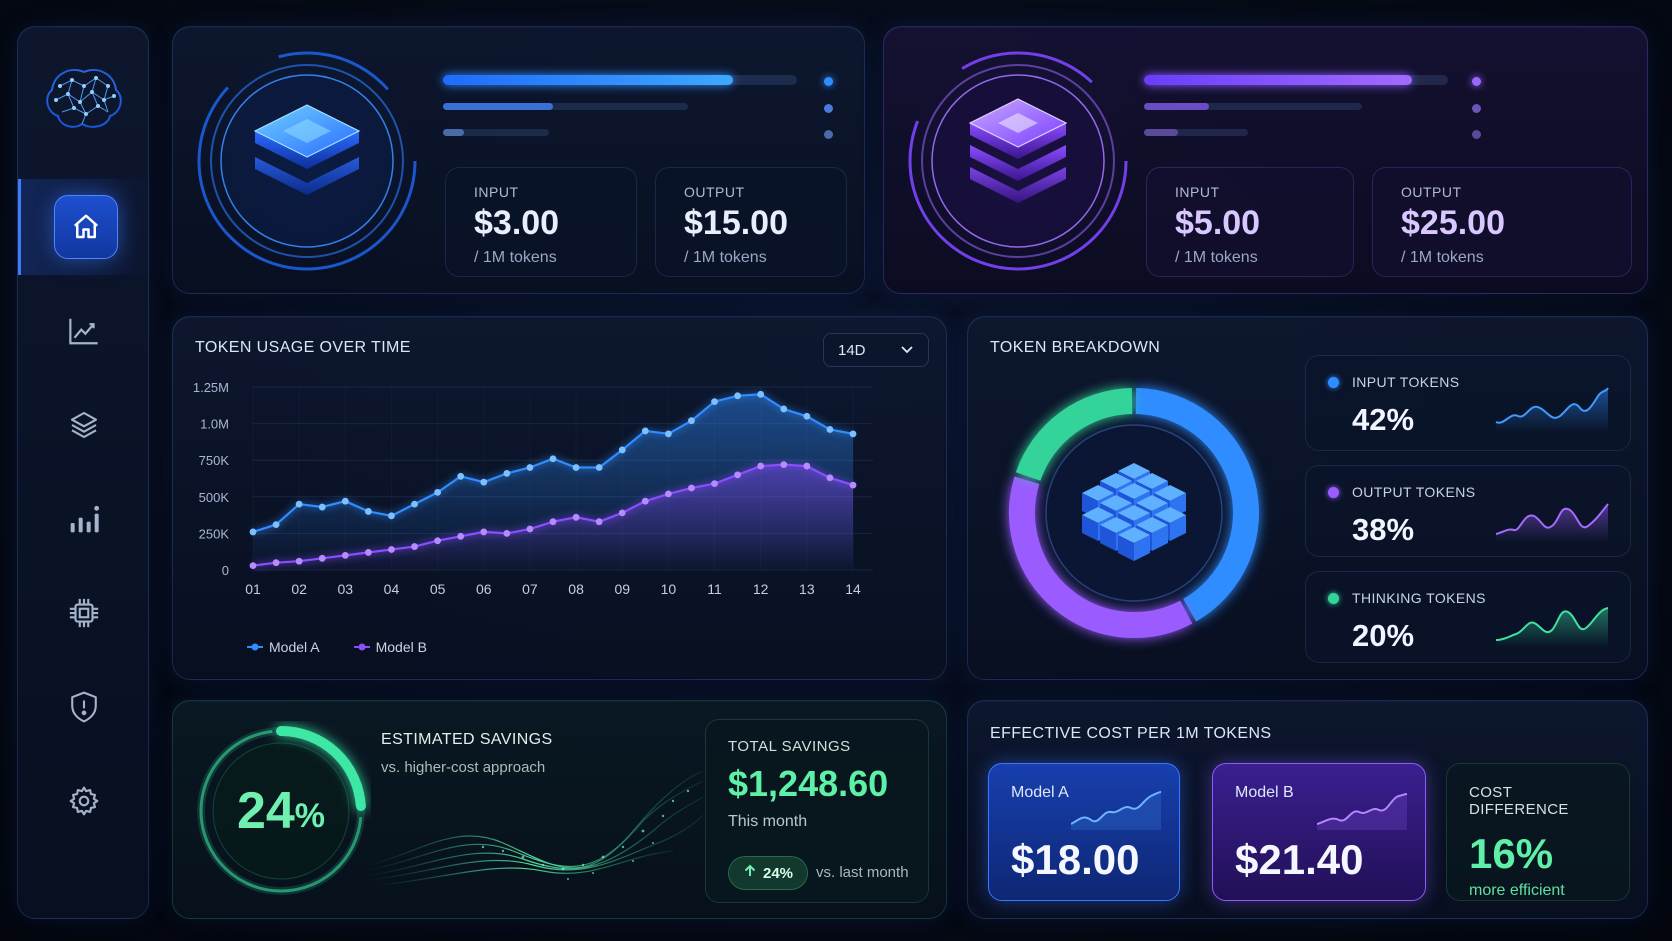 This screenshot has height=941, width=1672. I want to click on x-tick-label: 08, so click(576, 589).